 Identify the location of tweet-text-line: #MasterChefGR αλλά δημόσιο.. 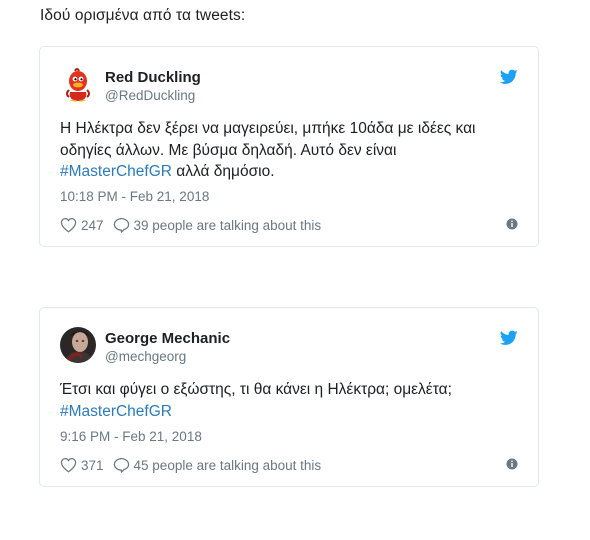
(290, 172).